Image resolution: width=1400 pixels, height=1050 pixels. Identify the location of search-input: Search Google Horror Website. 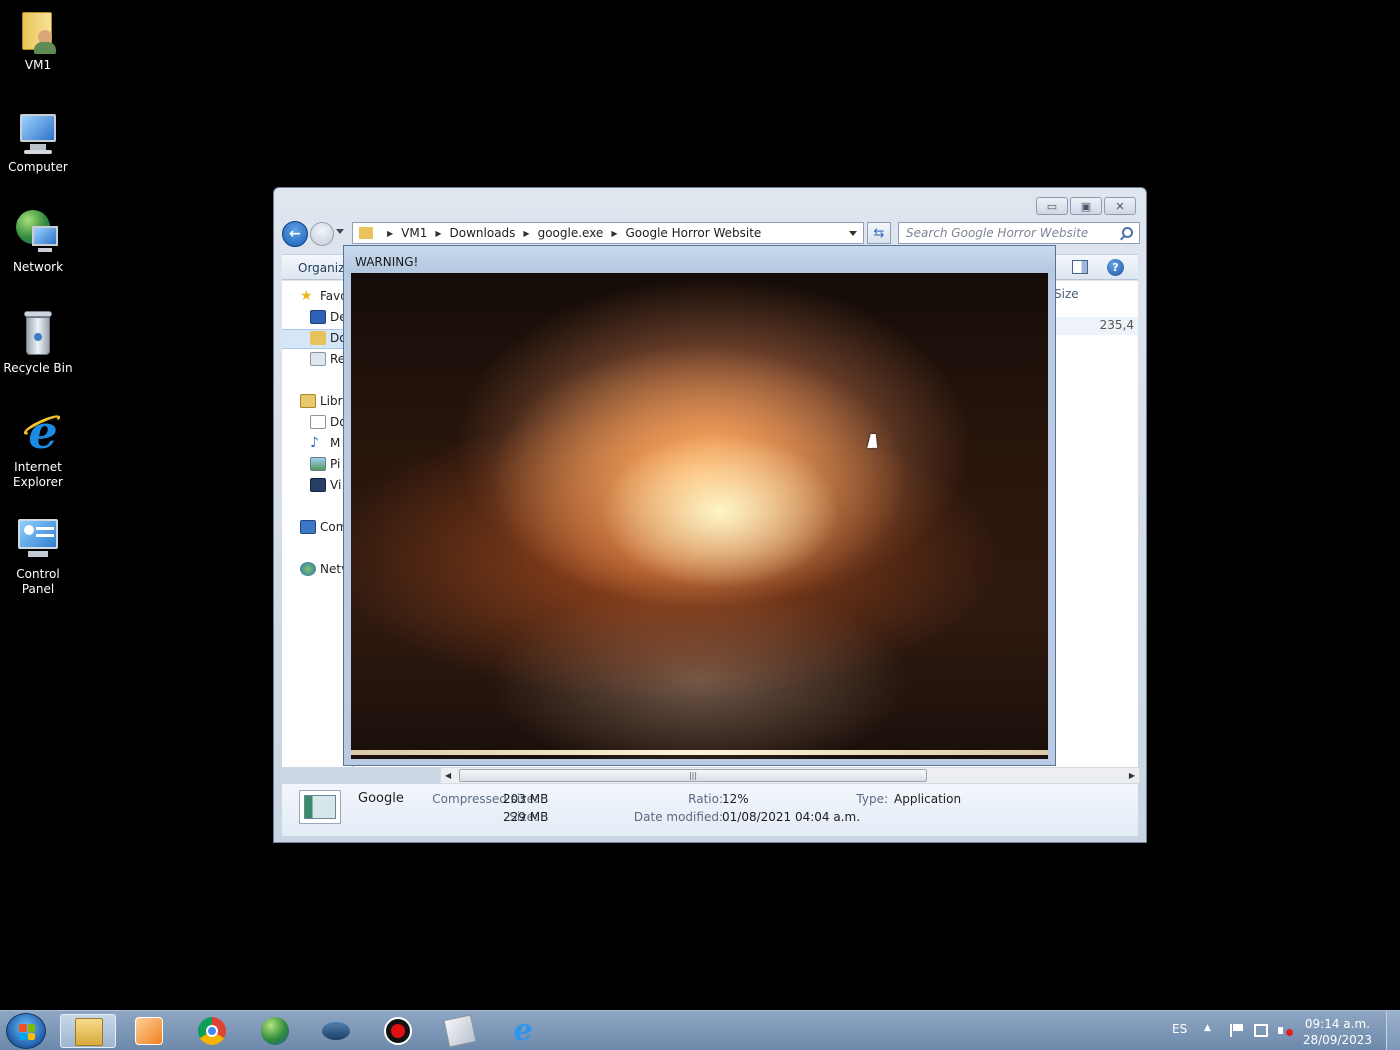
(1019, 233).